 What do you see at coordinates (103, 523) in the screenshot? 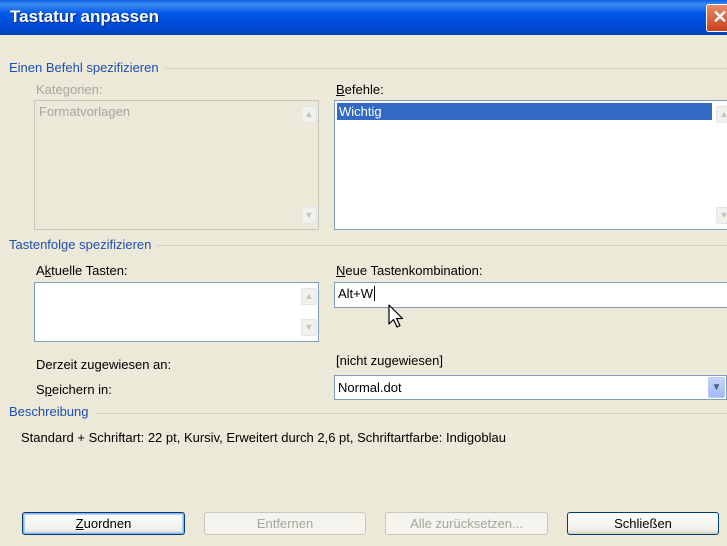
I see `assign-button: Zuordnen` at bounding box center [103, 523].